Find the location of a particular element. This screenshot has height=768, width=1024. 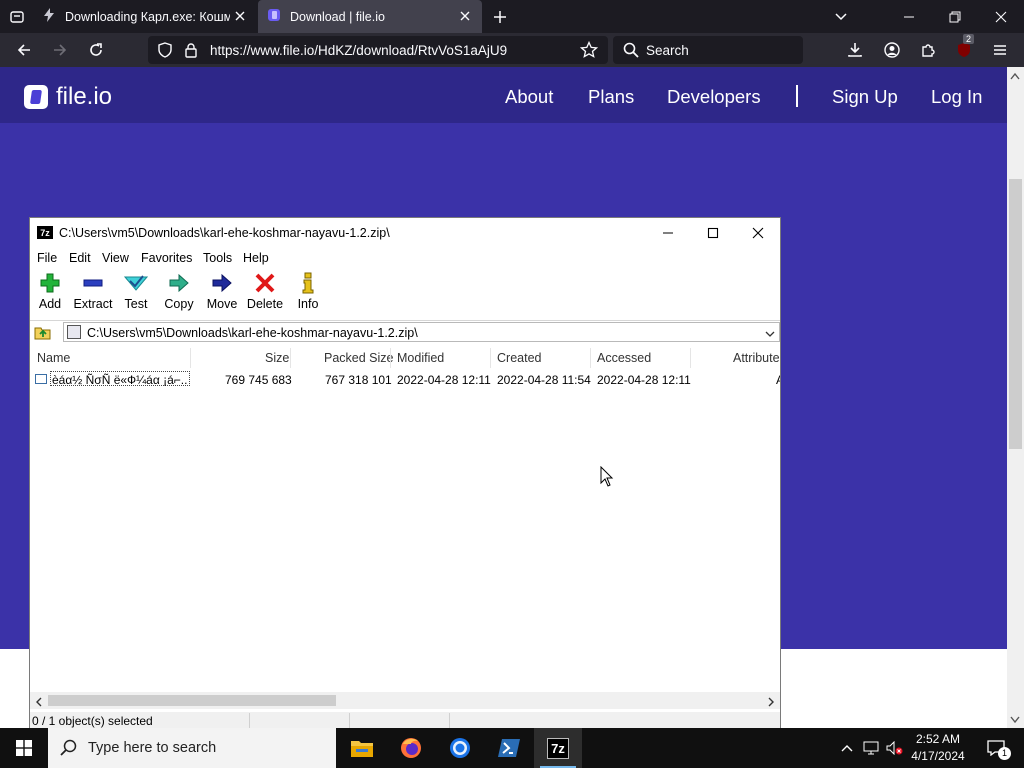

lock-icon is located at coordinates (191, 51).